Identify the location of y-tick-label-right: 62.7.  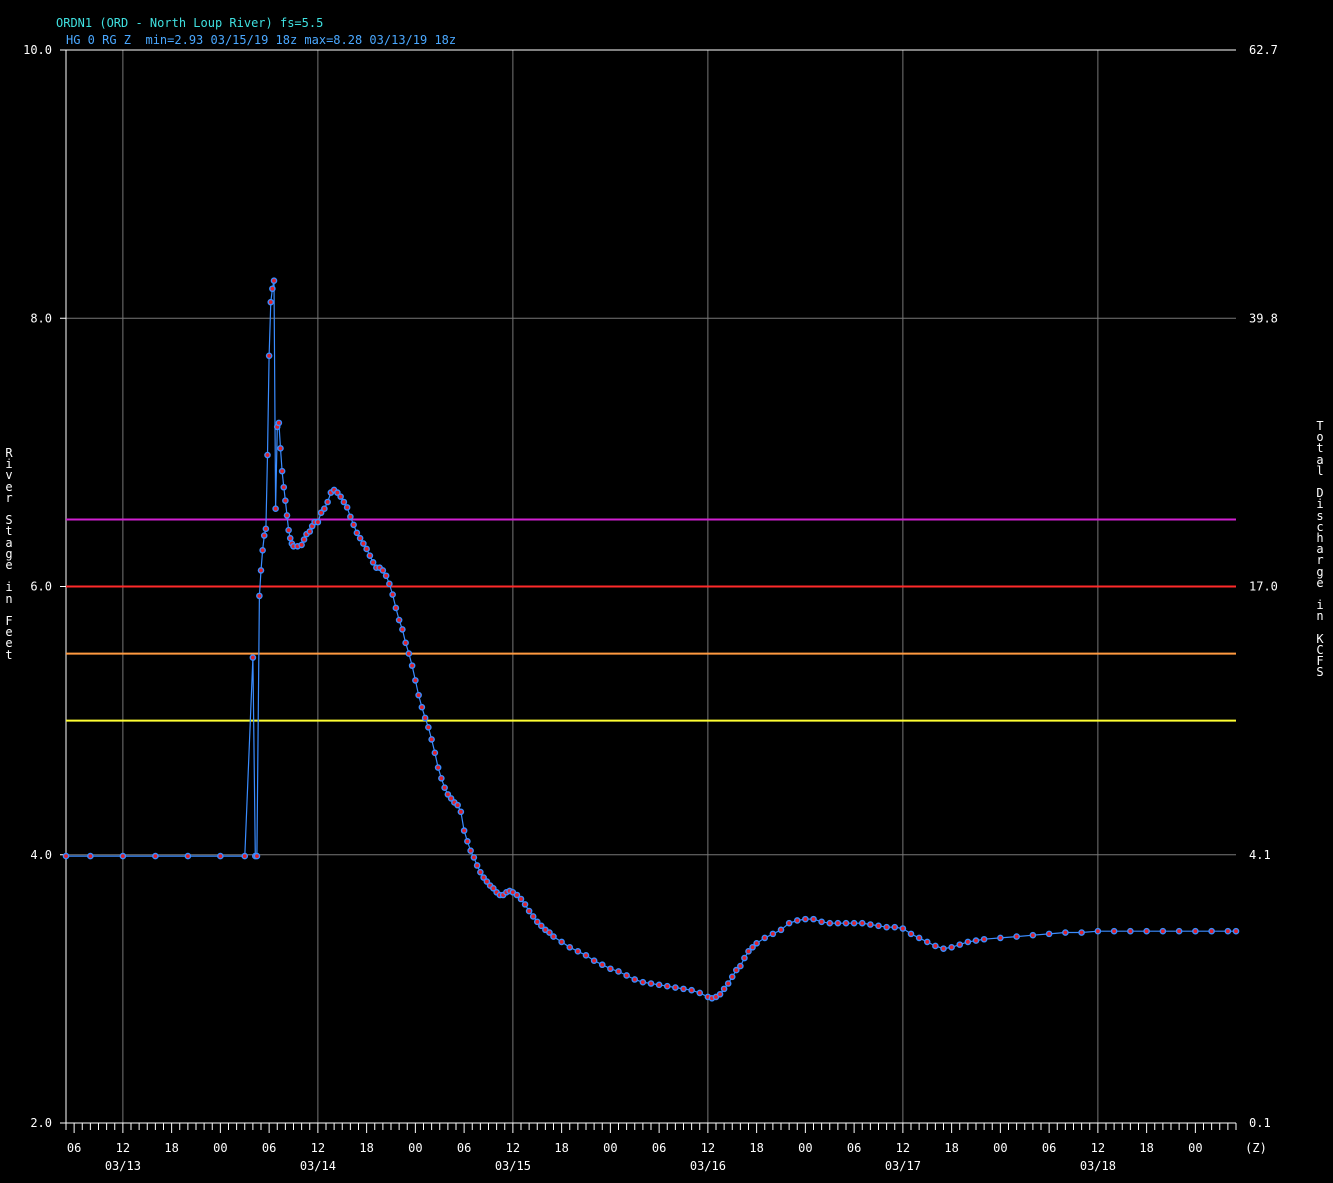
(1263, 50).